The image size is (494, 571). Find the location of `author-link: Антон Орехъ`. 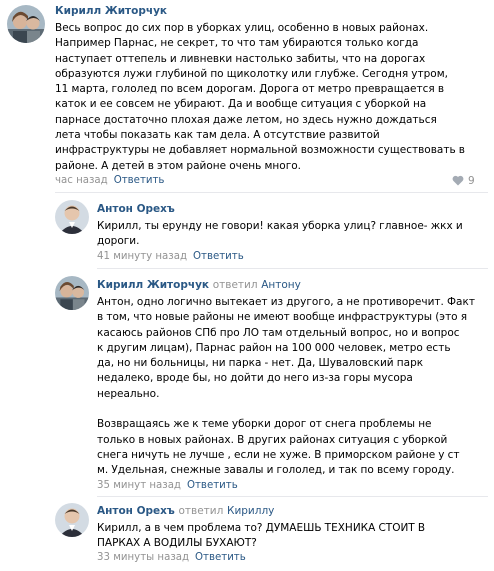

author-link: Антон Орехъ is located at coordinates (136, 511).